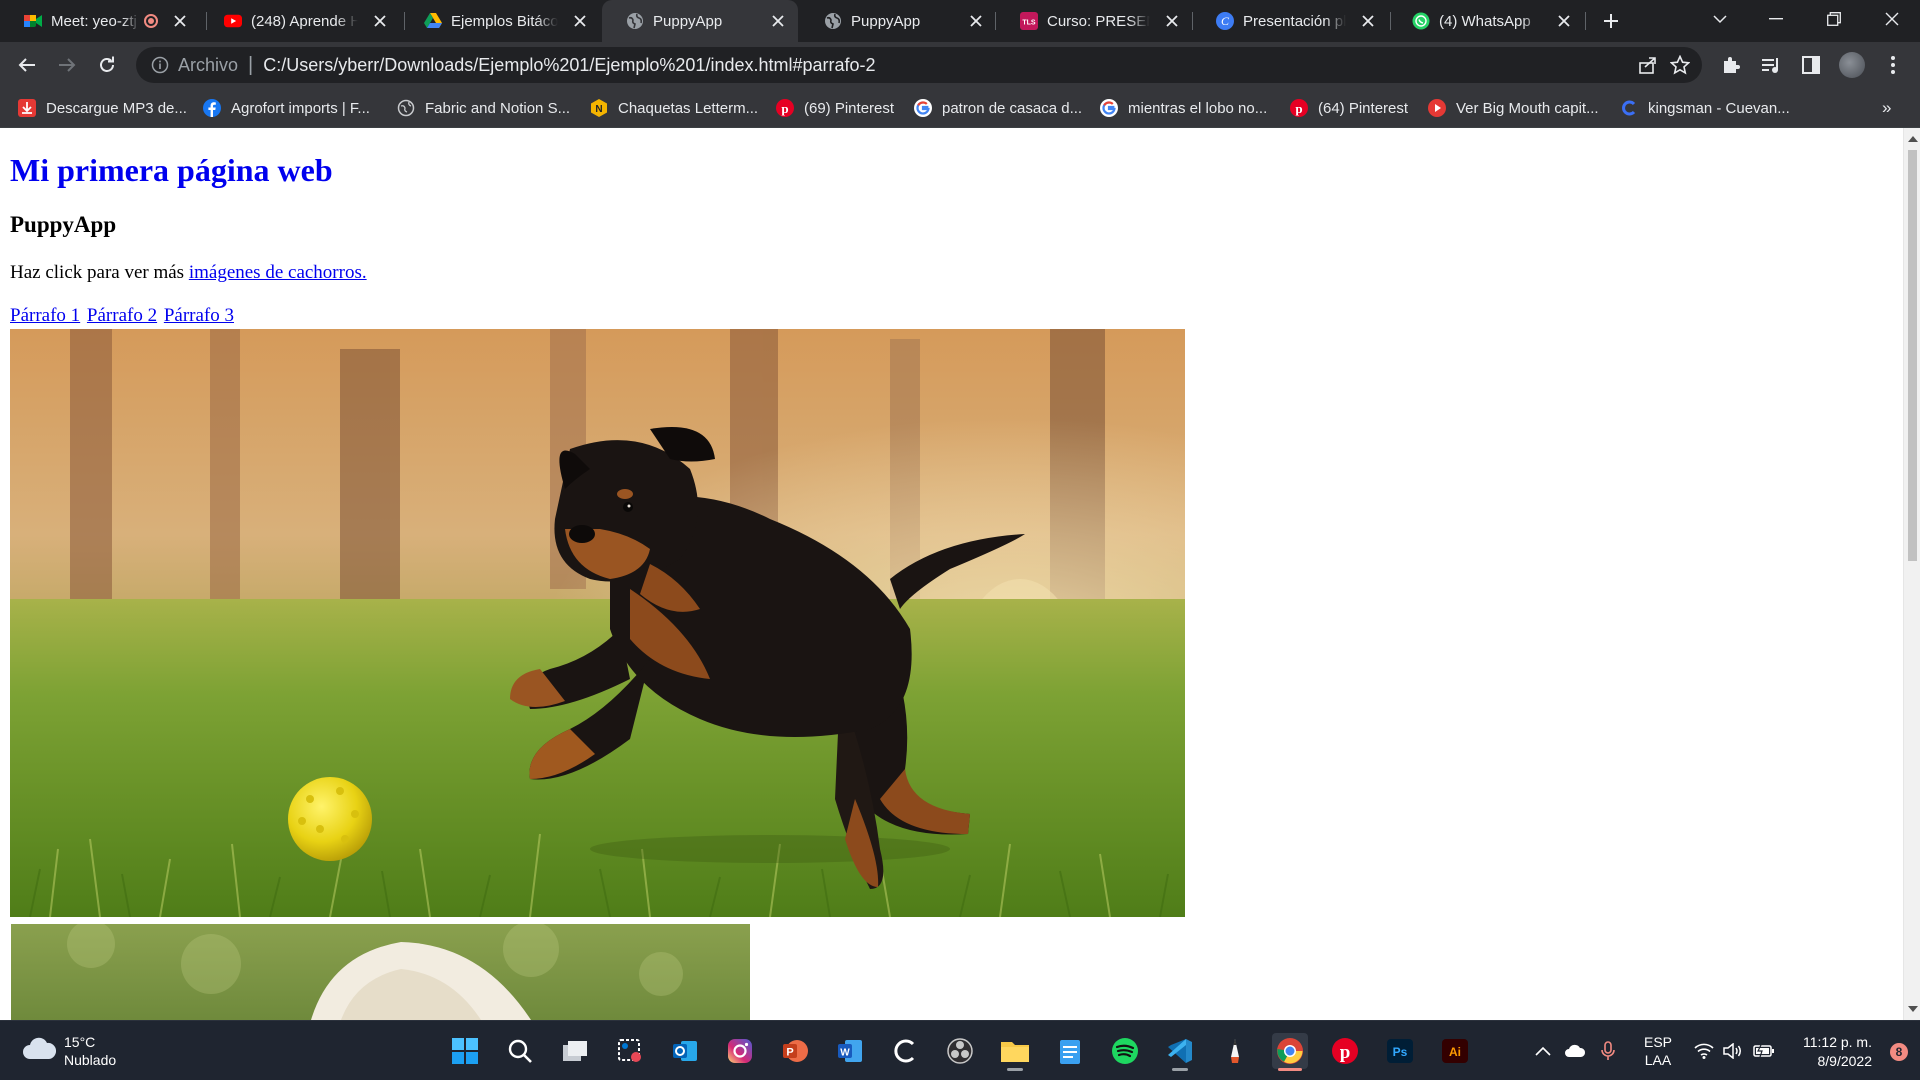 This screenshot has height=1080, width=1920. What do you see at coordinates (1486, 21) in the screenshot?
I see `tab-whatsapp: (4) WhatsApp` at bounding box center [1486, 21].